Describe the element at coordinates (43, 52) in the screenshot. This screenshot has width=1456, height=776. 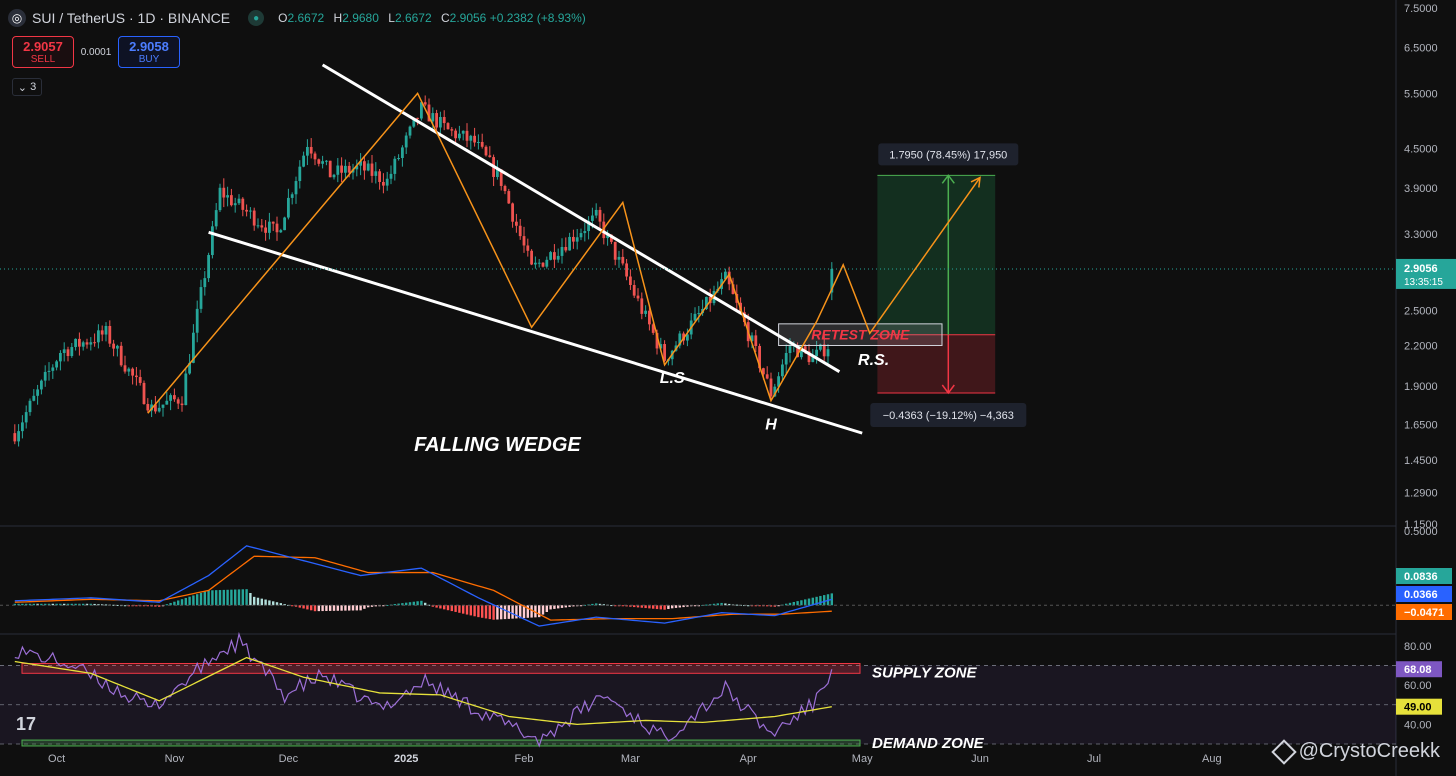
I see `sell-button: 2.9057 SELL` at that location.